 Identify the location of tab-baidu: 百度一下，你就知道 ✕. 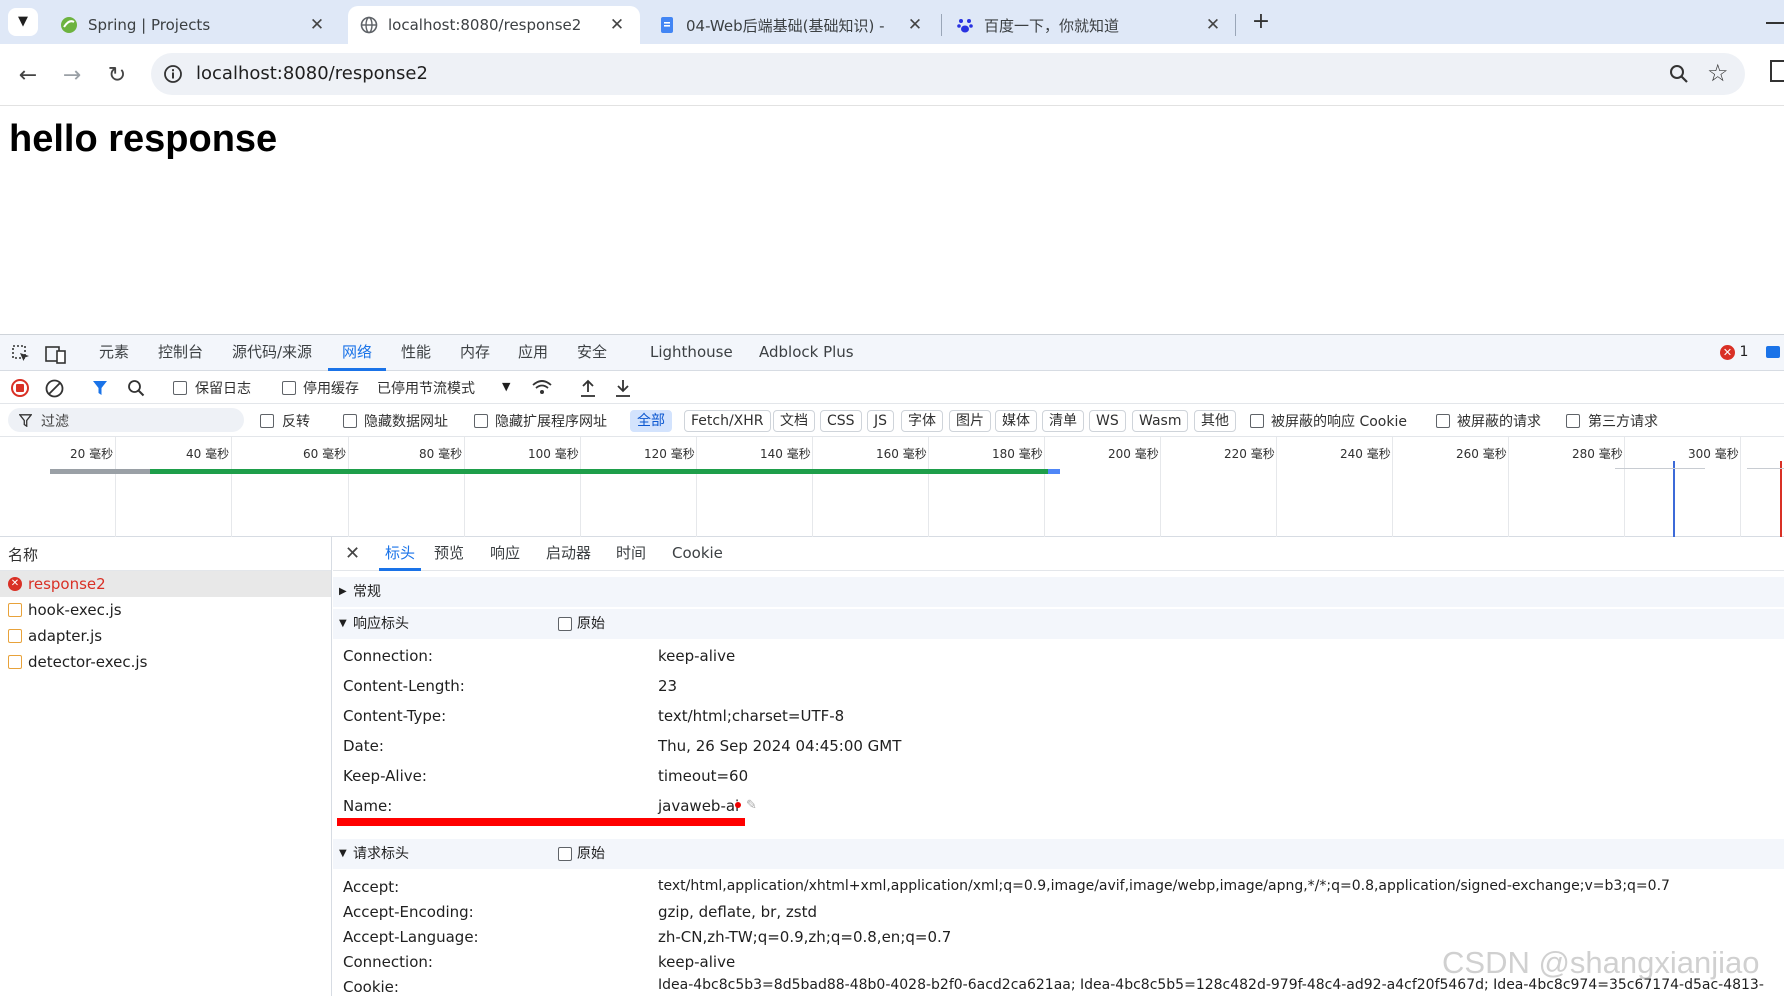
(1091, 25).